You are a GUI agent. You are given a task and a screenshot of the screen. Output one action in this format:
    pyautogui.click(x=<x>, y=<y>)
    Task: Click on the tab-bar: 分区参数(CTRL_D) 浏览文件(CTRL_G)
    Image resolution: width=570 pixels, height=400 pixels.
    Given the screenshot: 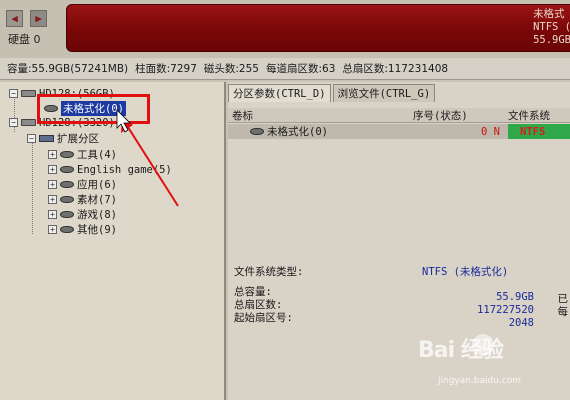 What is the action you would take?
    pyautogui.click(x=332, y=93)
    